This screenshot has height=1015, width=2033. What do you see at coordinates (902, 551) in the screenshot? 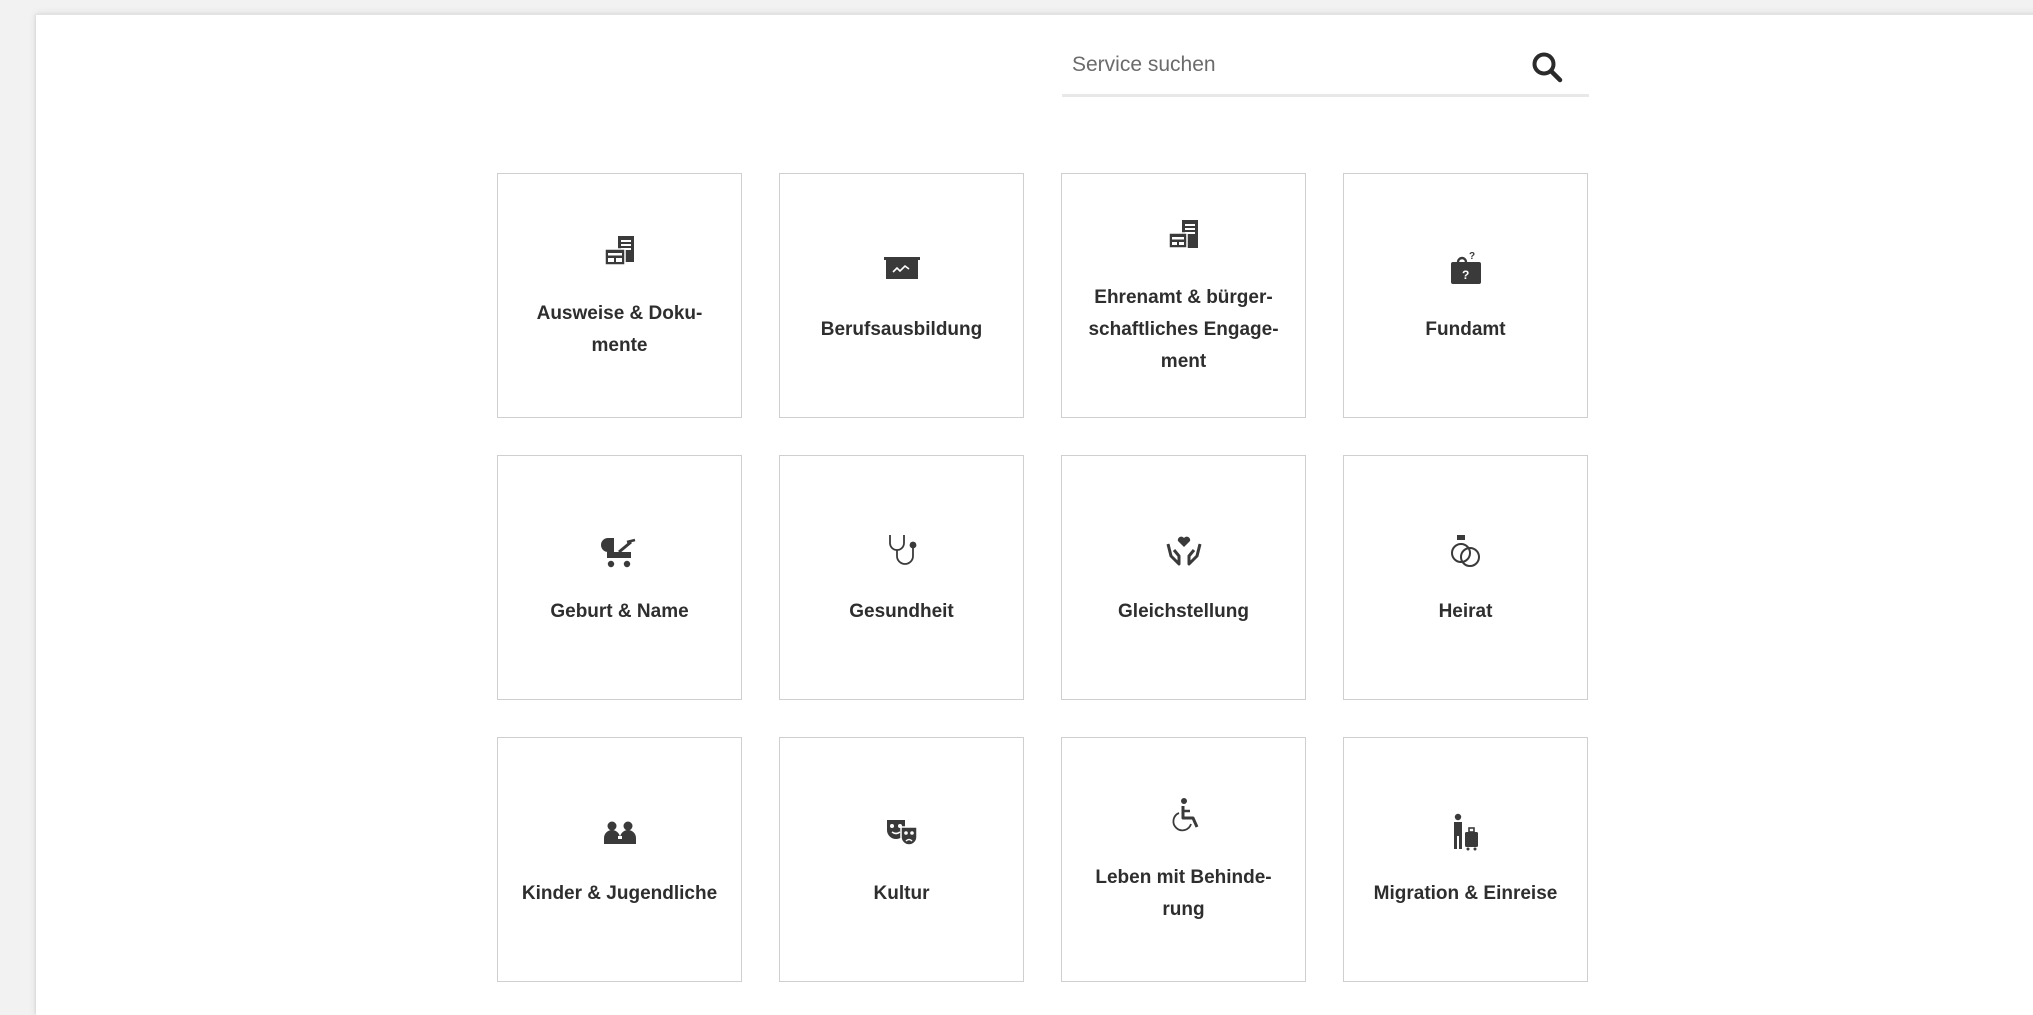
I see `stethoscope-icon` at bounding box center [902, 551].